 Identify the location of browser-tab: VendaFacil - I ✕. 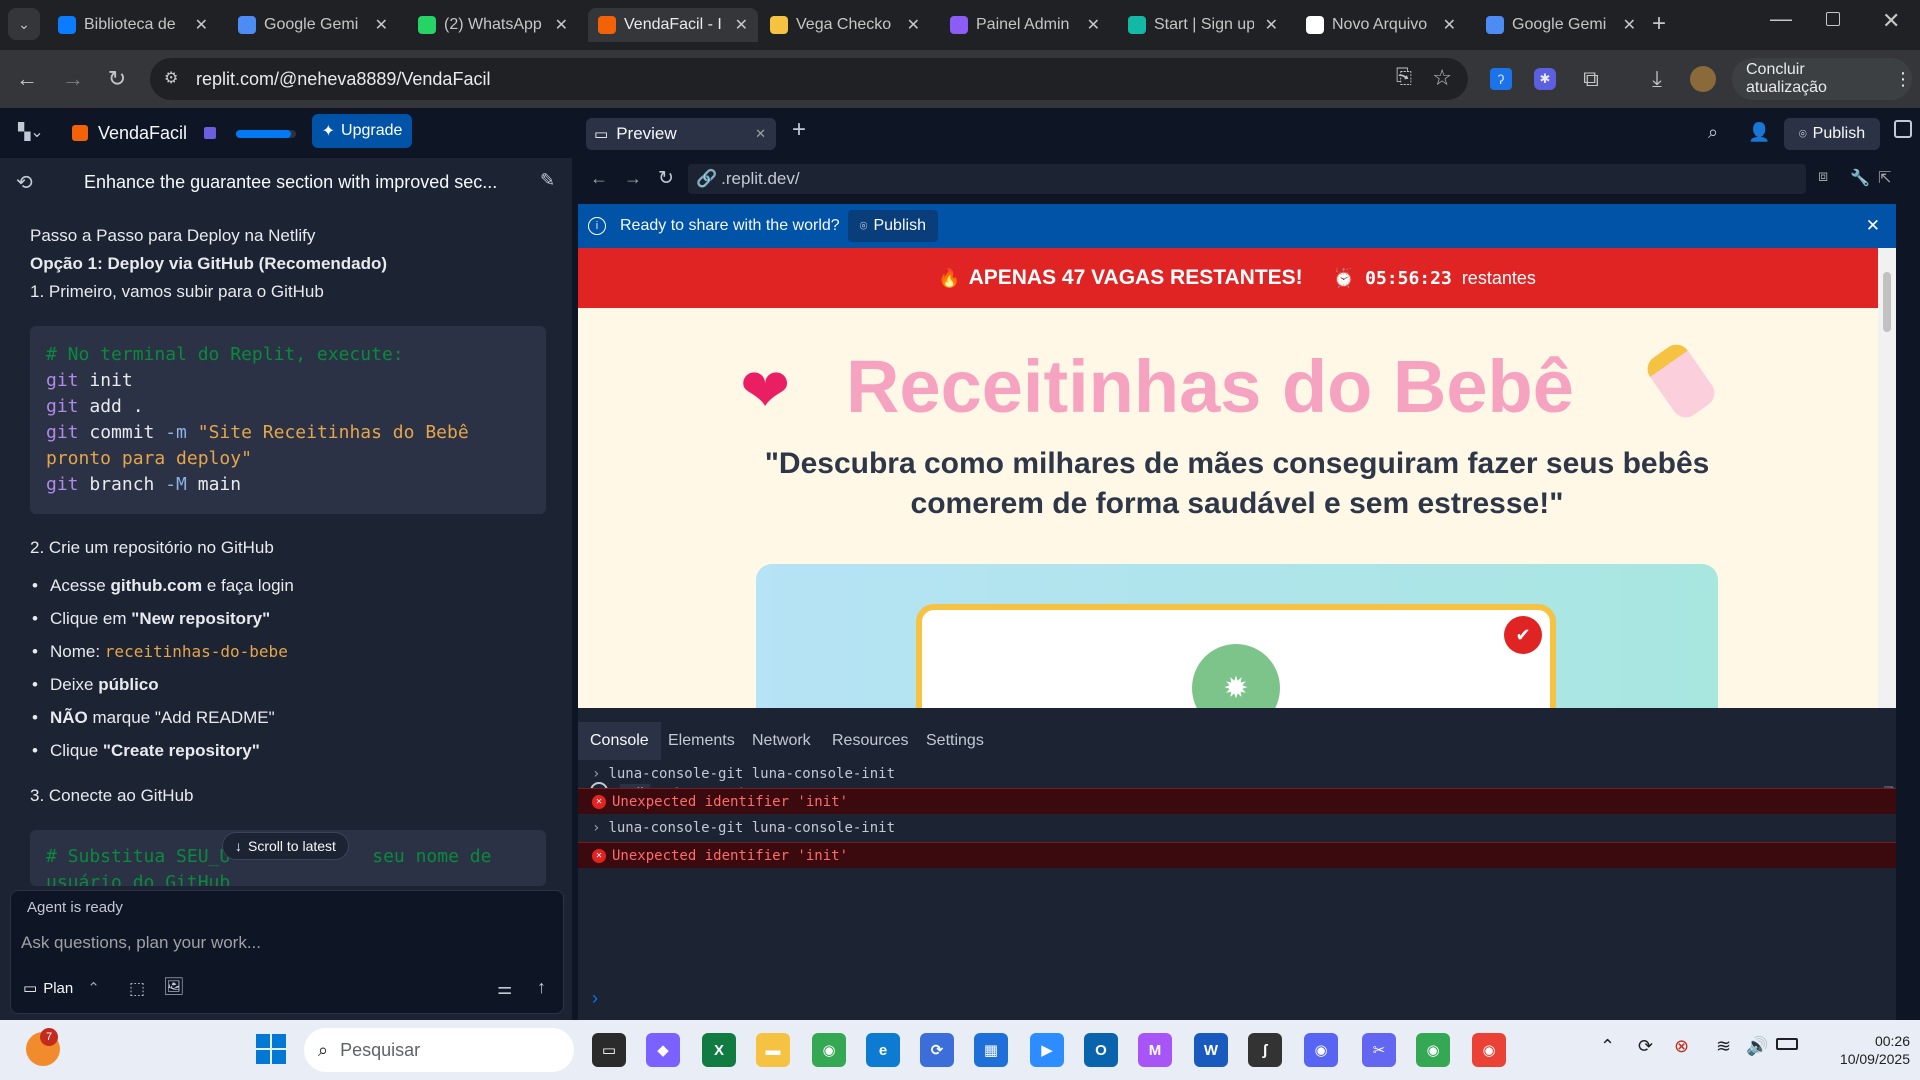
(673, 25).